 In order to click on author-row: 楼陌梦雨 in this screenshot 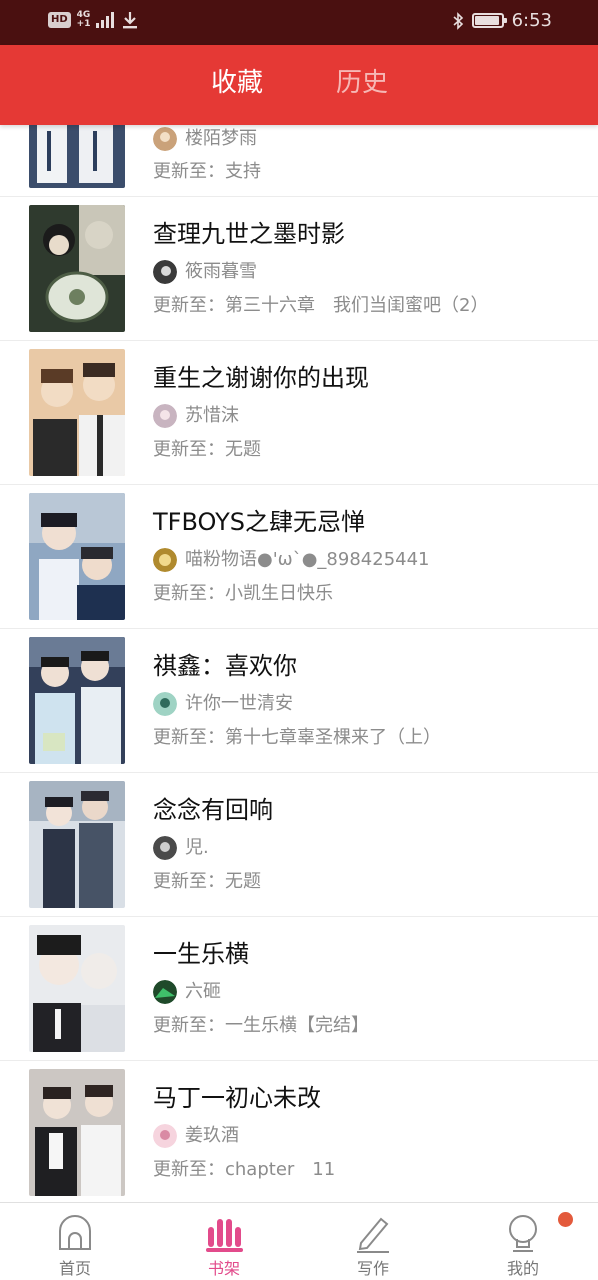, I will do `click(205, 139)`.